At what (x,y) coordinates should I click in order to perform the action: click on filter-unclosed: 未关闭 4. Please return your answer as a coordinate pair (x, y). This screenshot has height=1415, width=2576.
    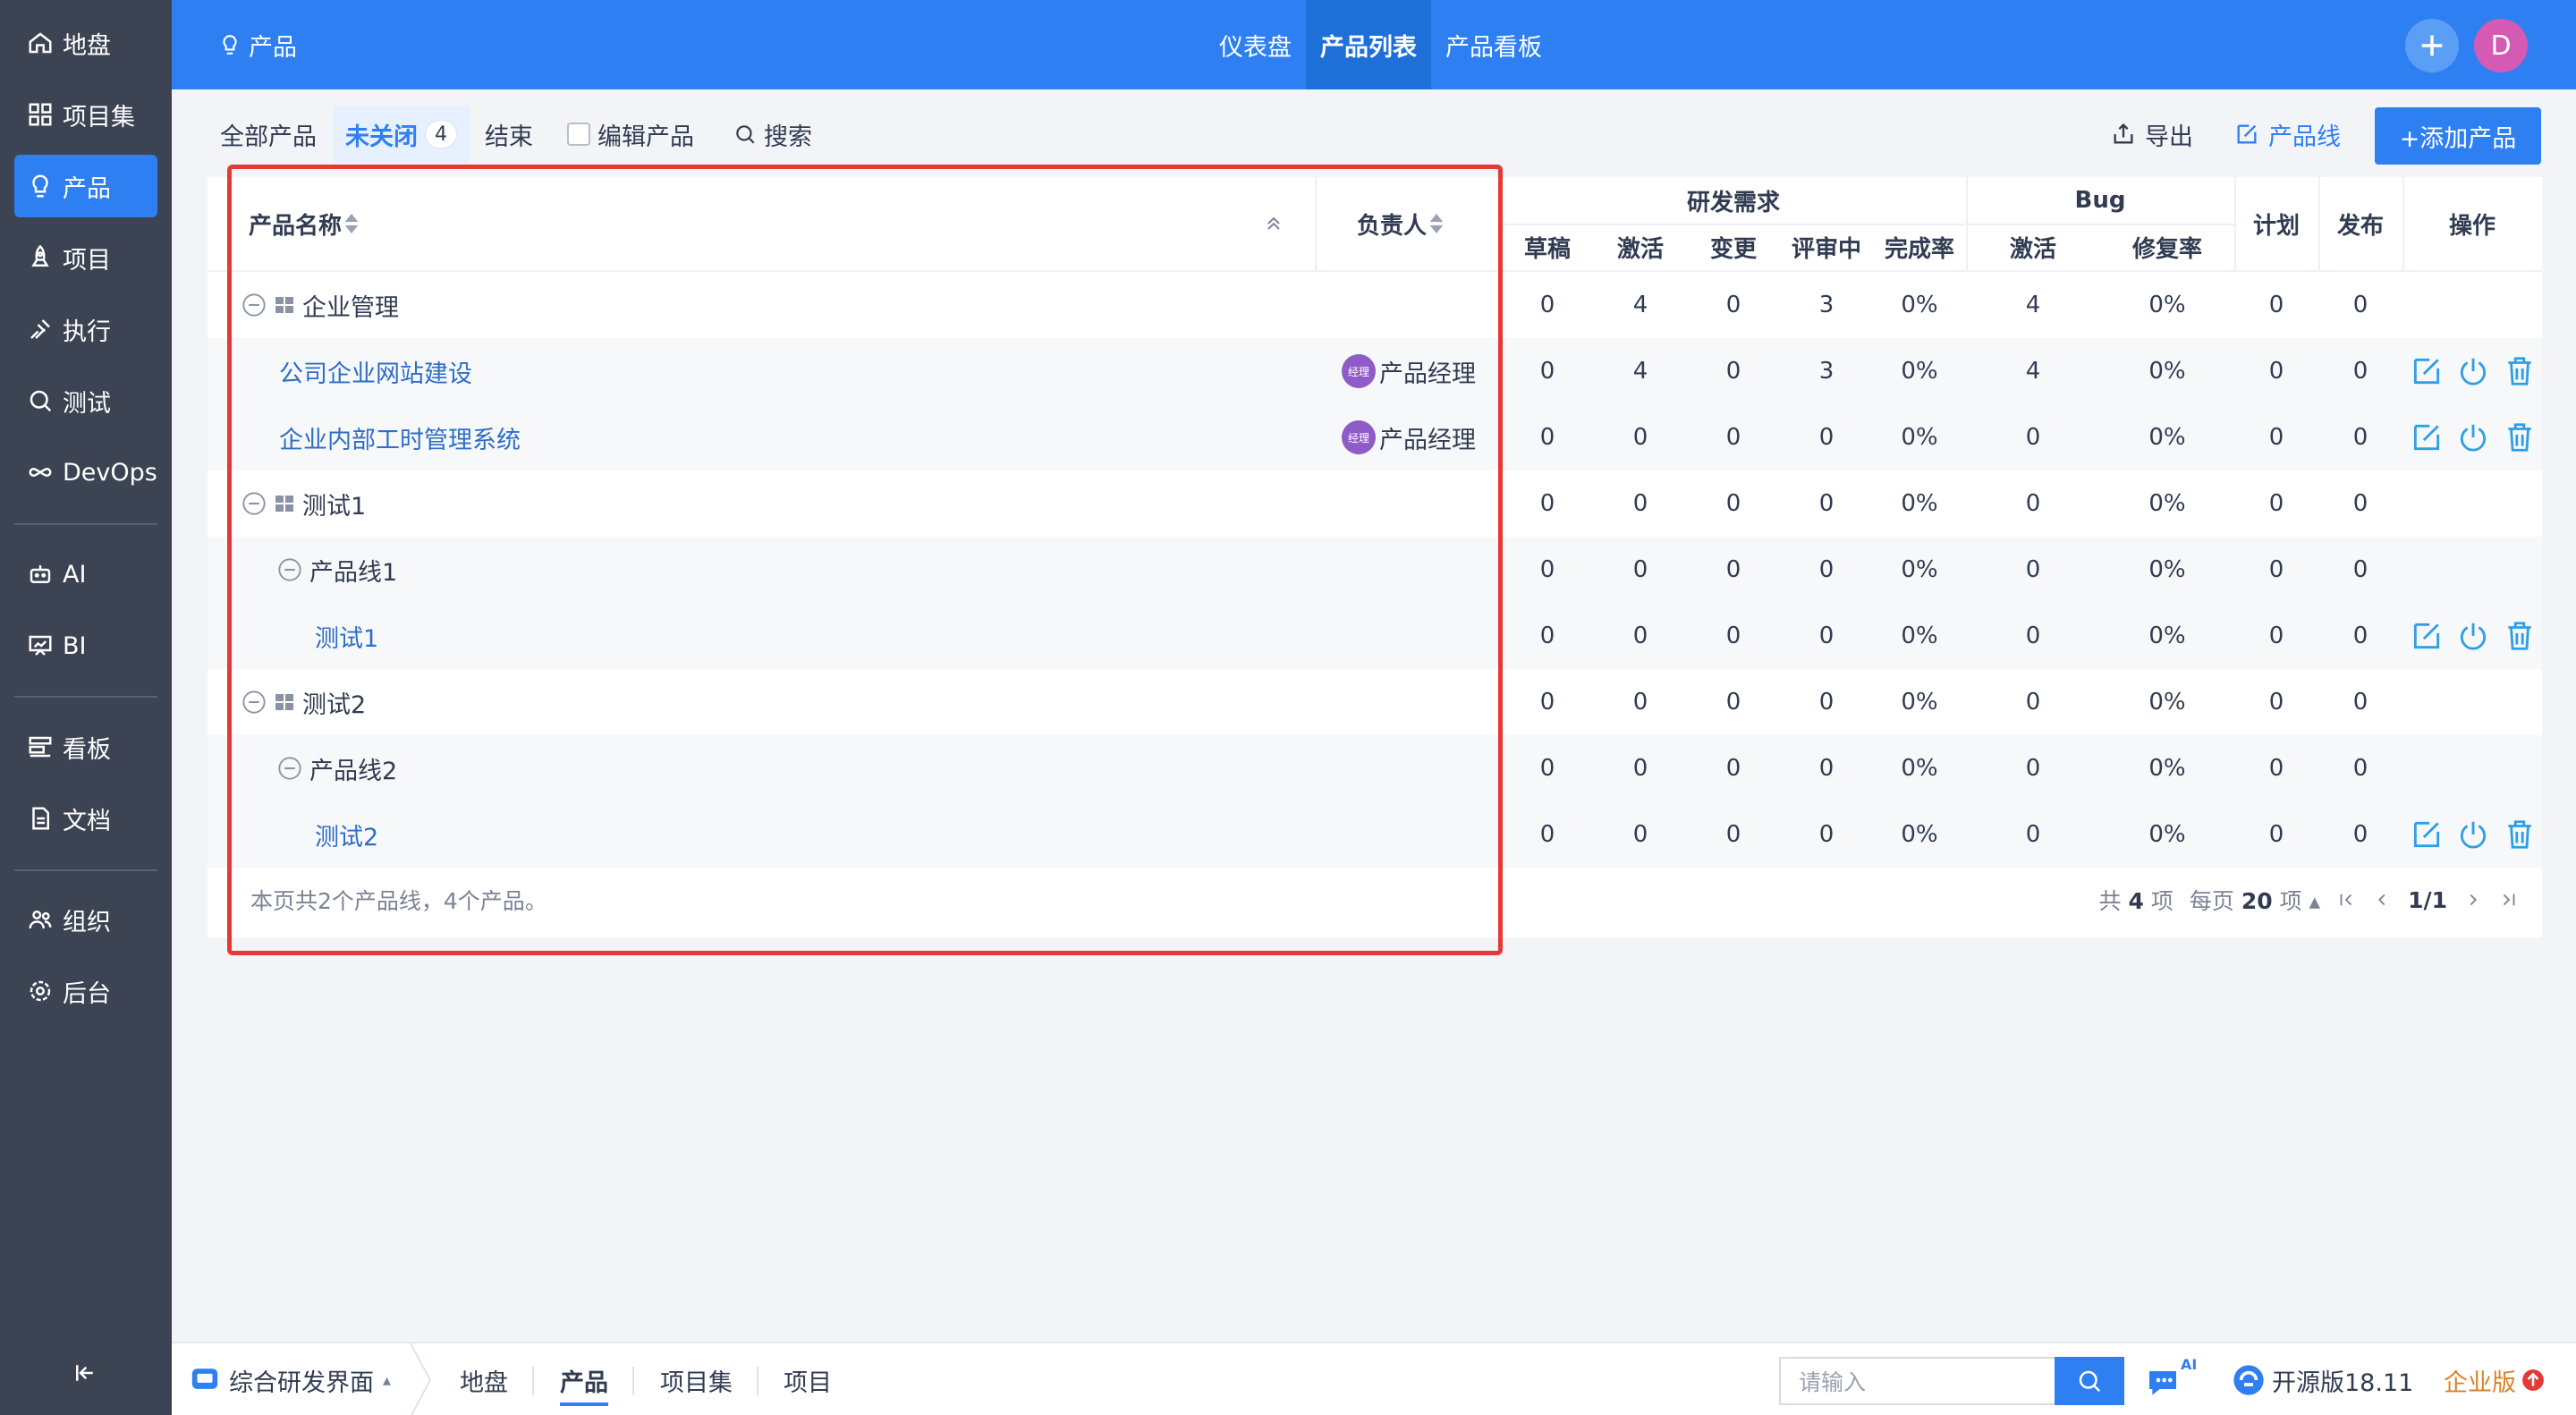
    Looking at the image, I should click on (401, 135).